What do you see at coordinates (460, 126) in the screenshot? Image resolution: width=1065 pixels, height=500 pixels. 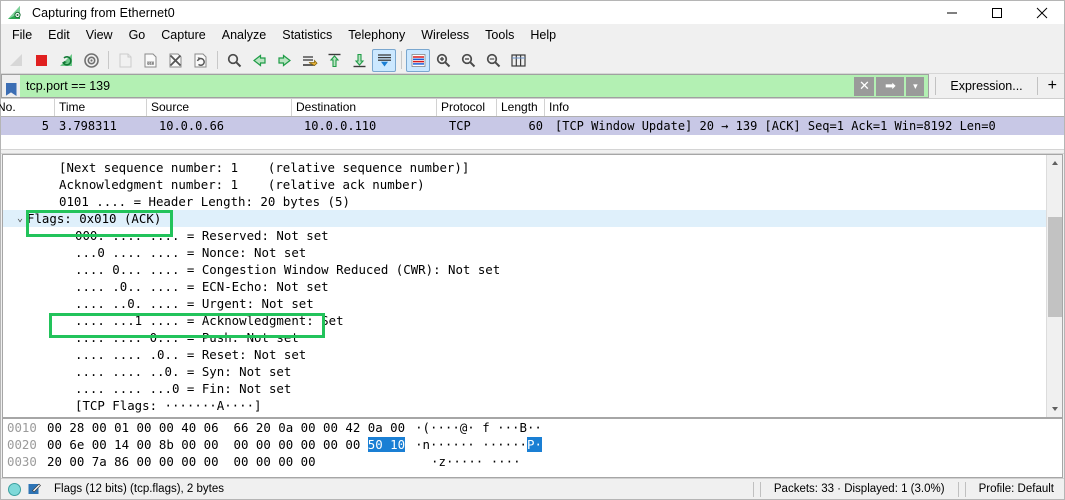 I see `cell-protocol: TCP` at bounding box center [460, 126].